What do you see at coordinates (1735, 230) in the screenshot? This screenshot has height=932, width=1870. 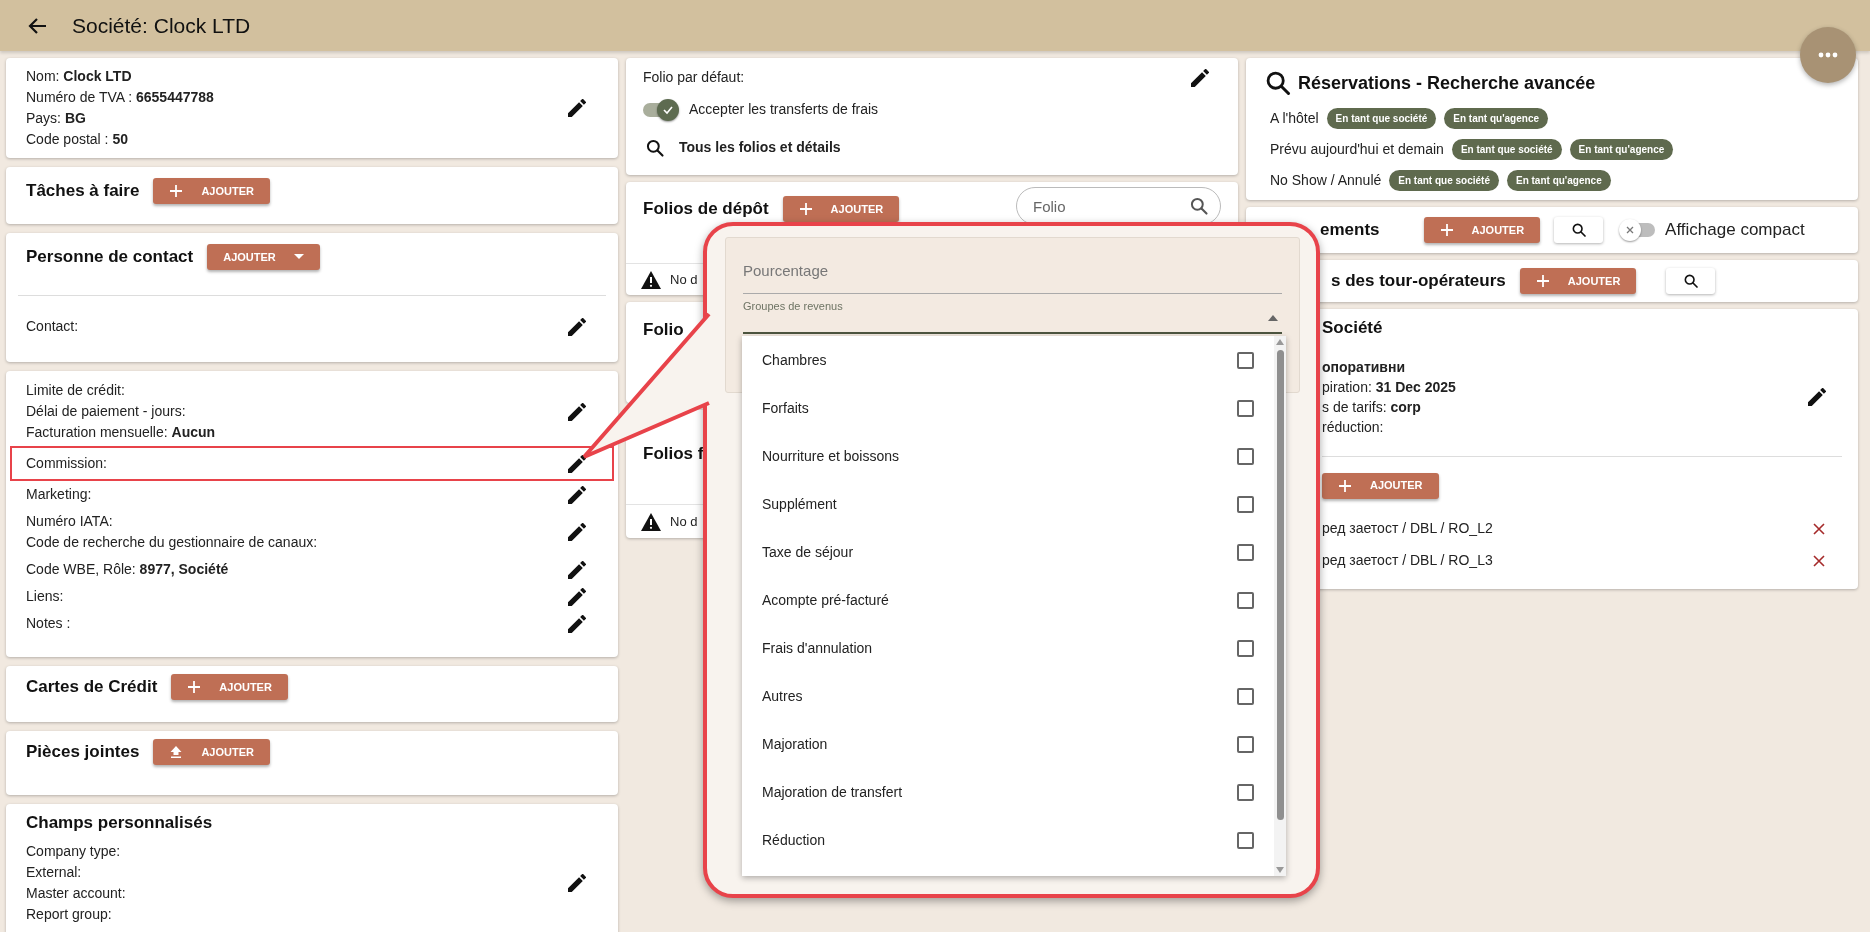 I see `toggle-label: Affichage compact` at bounding box center [1735, 230].